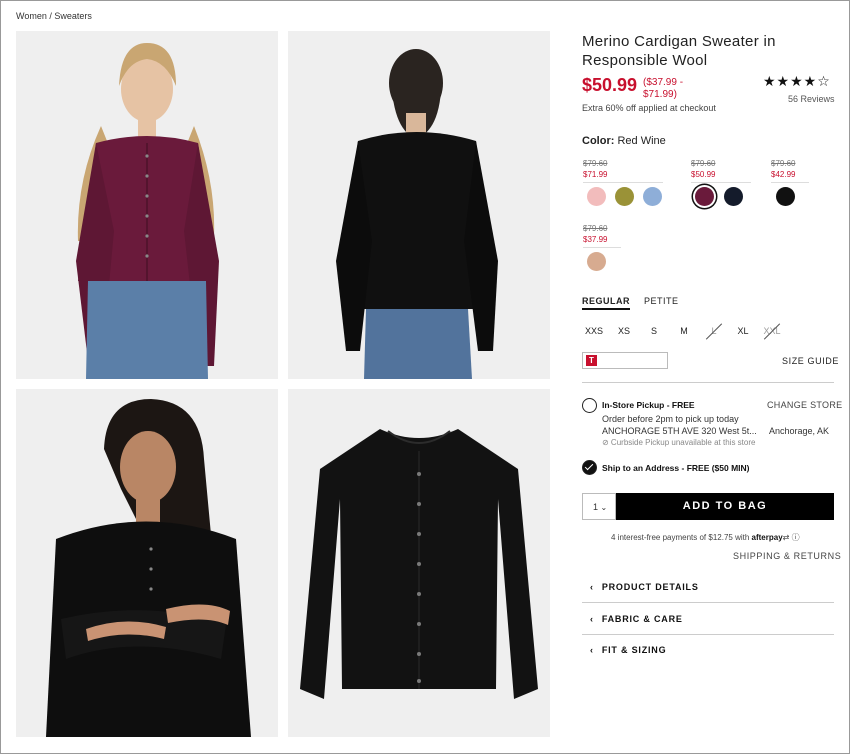 This screenshot has height=754, width=850. I want to click on price-range: ($37.99 - $71.99), so click(663, 88).